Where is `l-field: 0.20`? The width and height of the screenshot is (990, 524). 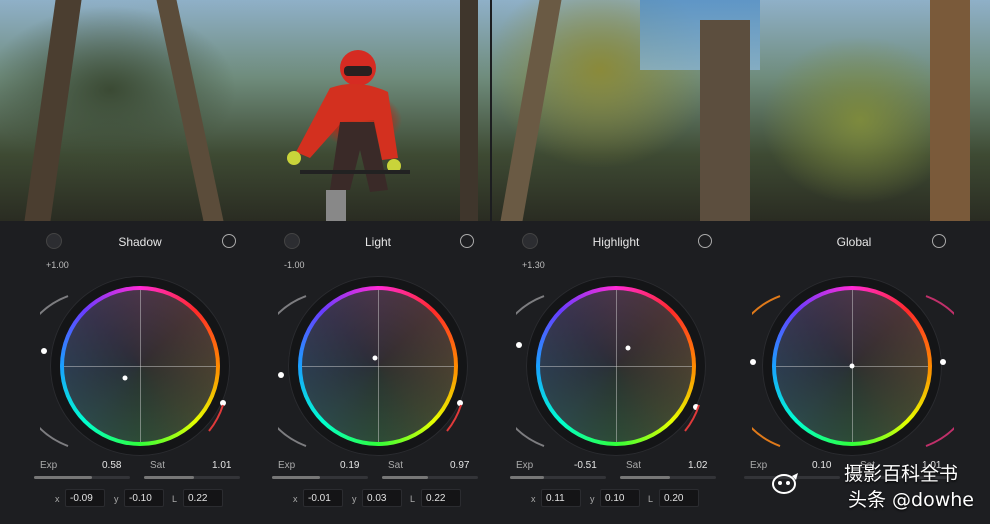
l-field: 0.20 is located at coordinates (679, 498).